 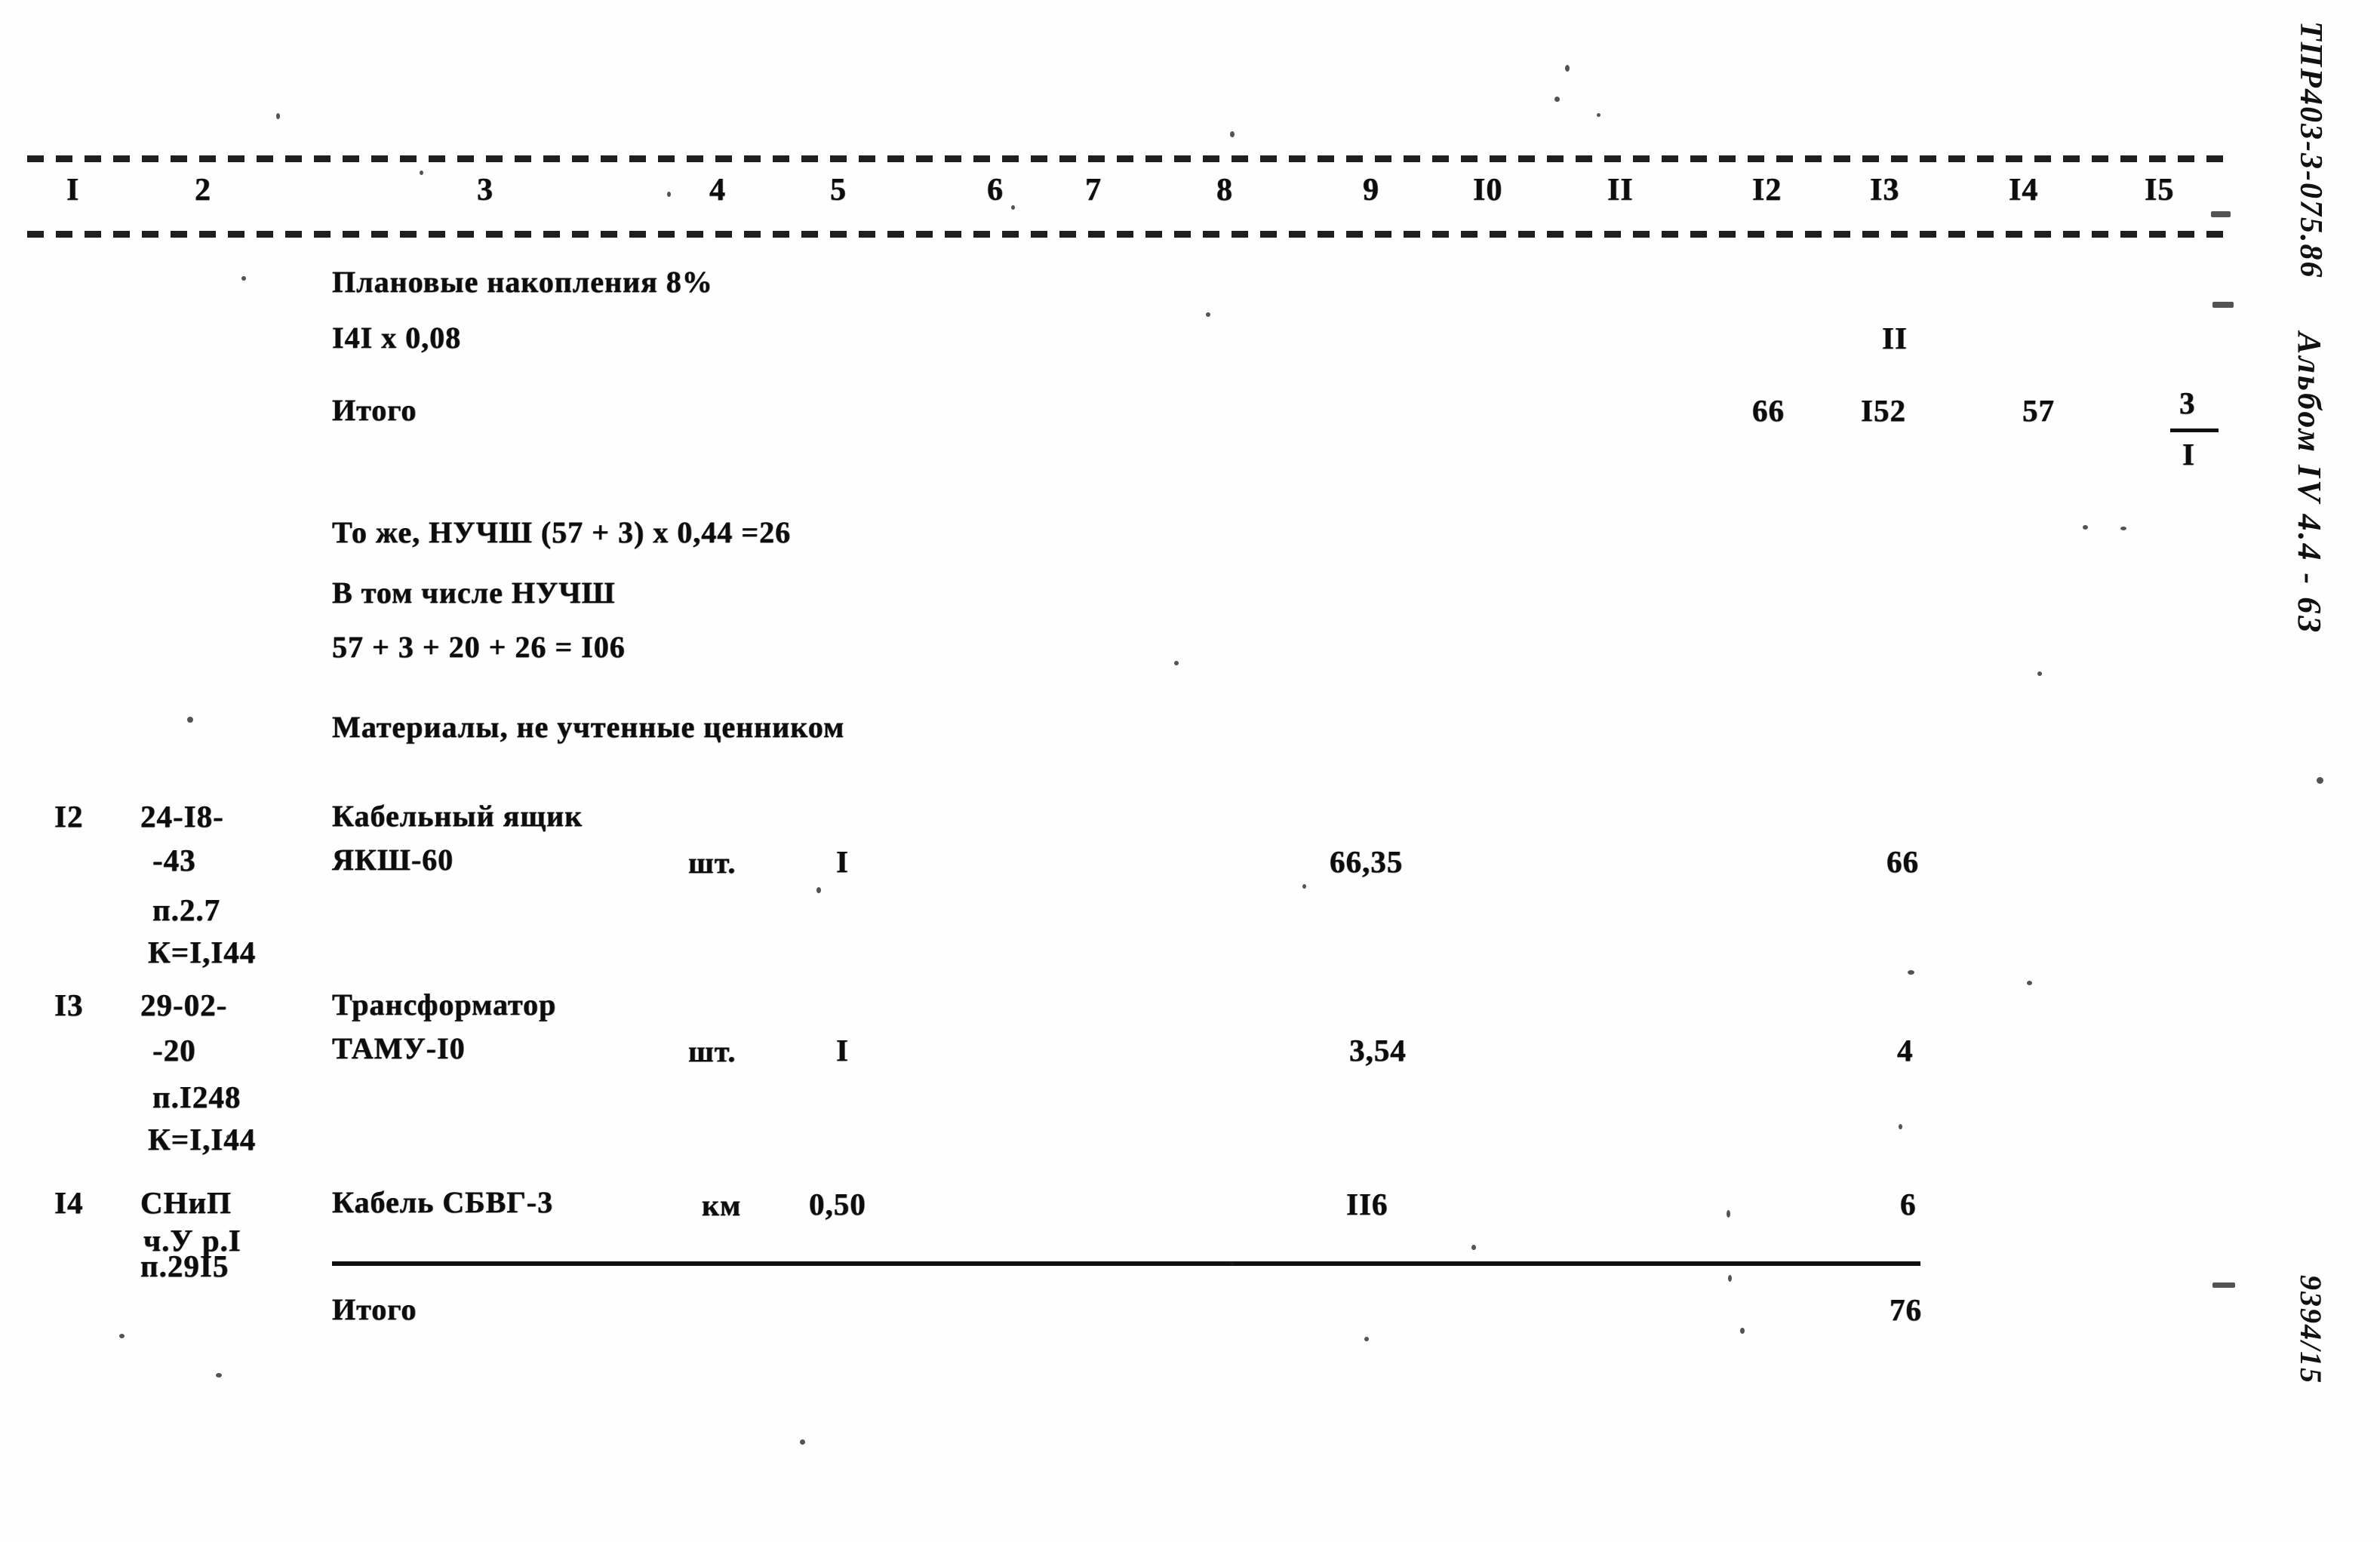 I want to click on footer-total-value: 76, so click(x=1906, y=1309).